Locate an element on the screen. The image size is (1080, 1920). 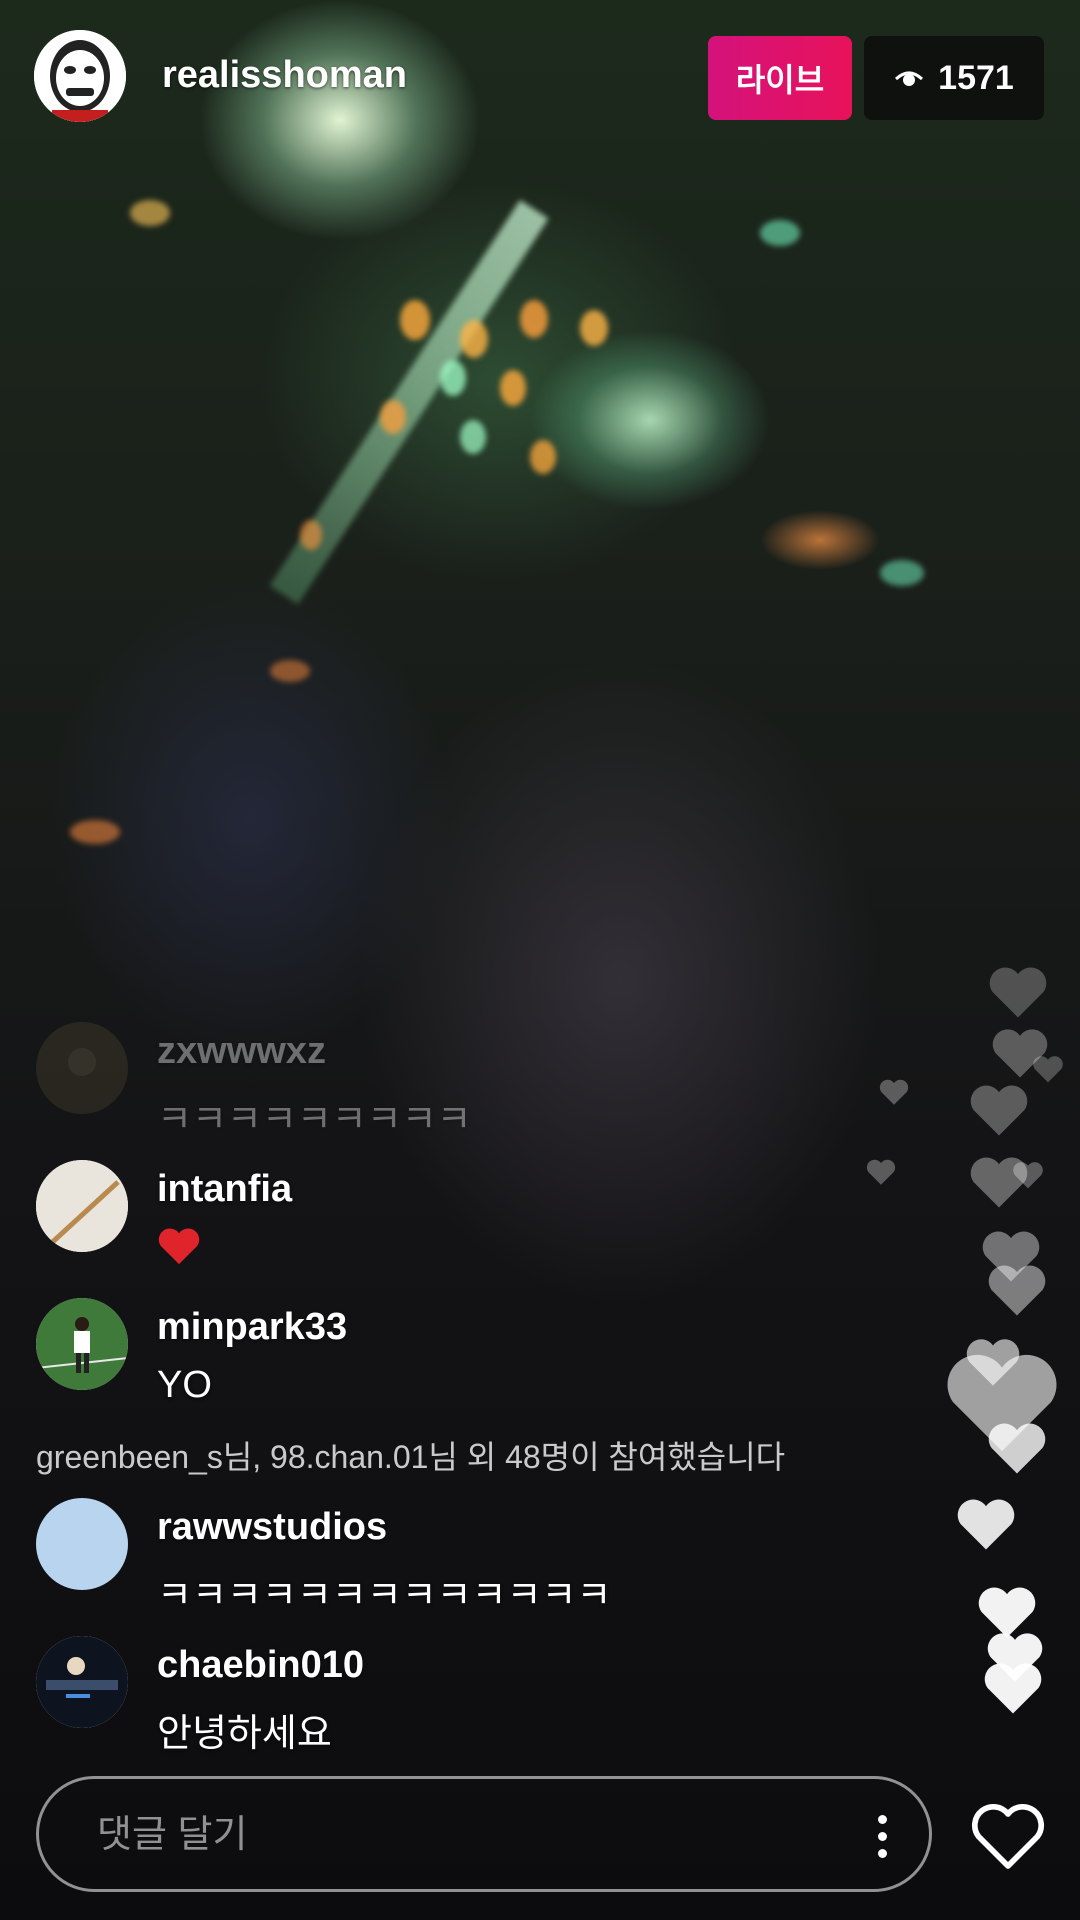
comment-username: minpark33 is located at coordinates (252, 1327).